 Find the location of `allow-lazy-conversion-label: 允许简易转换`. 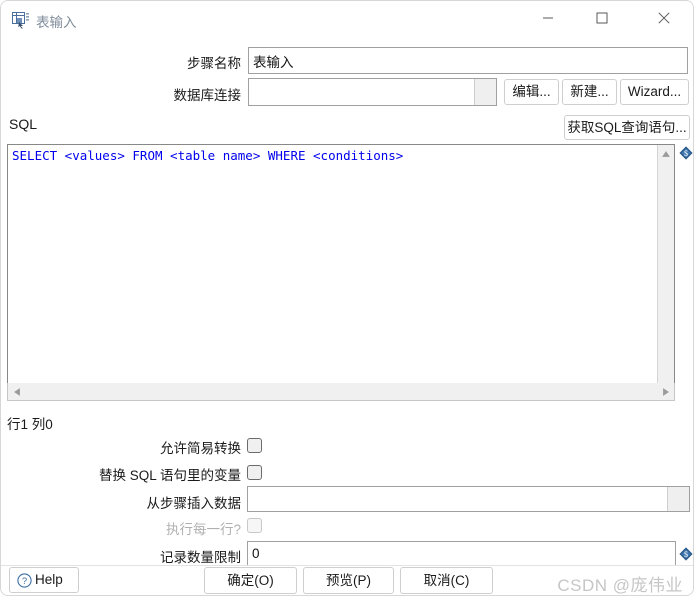

allow-lazy-conversion-label: 允许简易转换 is located at coordinates (200, 448).